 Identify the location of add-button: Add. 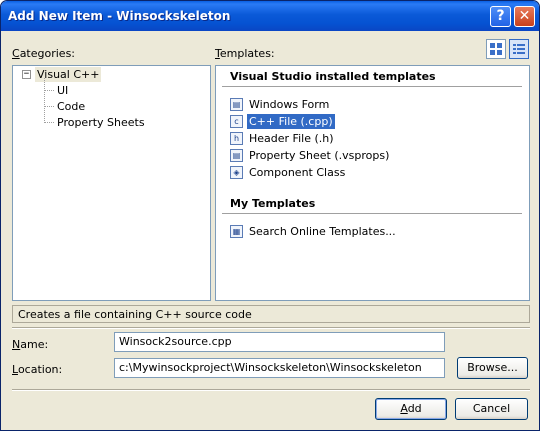
(411, 409).